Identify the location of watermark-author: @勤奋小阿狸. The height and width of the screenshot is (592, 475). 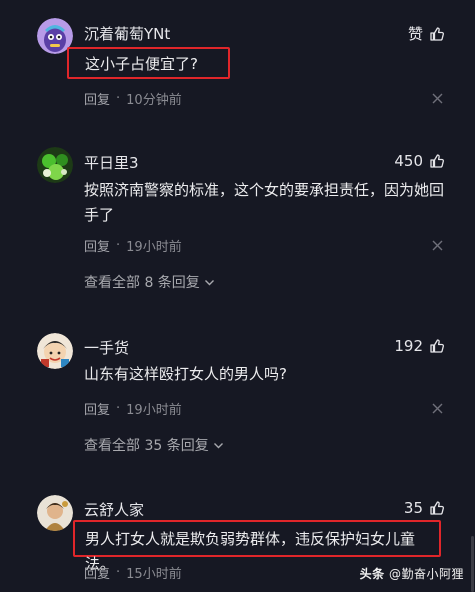
(426, 574).